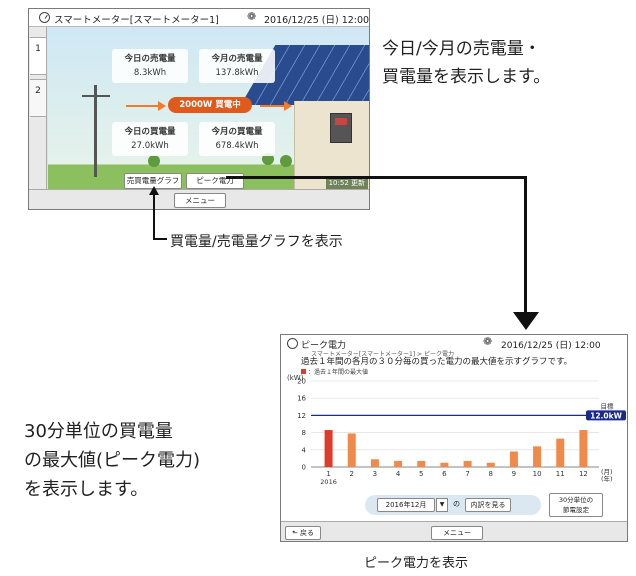 This screenshot has width=636, height=576. Describe the element at coordinates (150, 139) in the screenshot. I see `card-today-bought: 今日の買電量 27.0kWh` at that location.